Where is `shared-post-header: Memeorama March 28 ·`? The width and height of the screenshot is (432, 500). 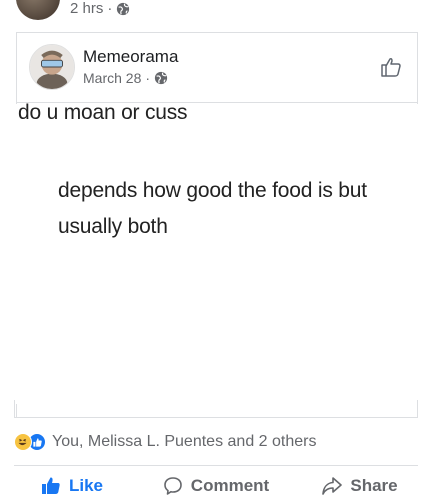
shared-post-header: Memeorama March 28 · is located at coordinates (217, 68).